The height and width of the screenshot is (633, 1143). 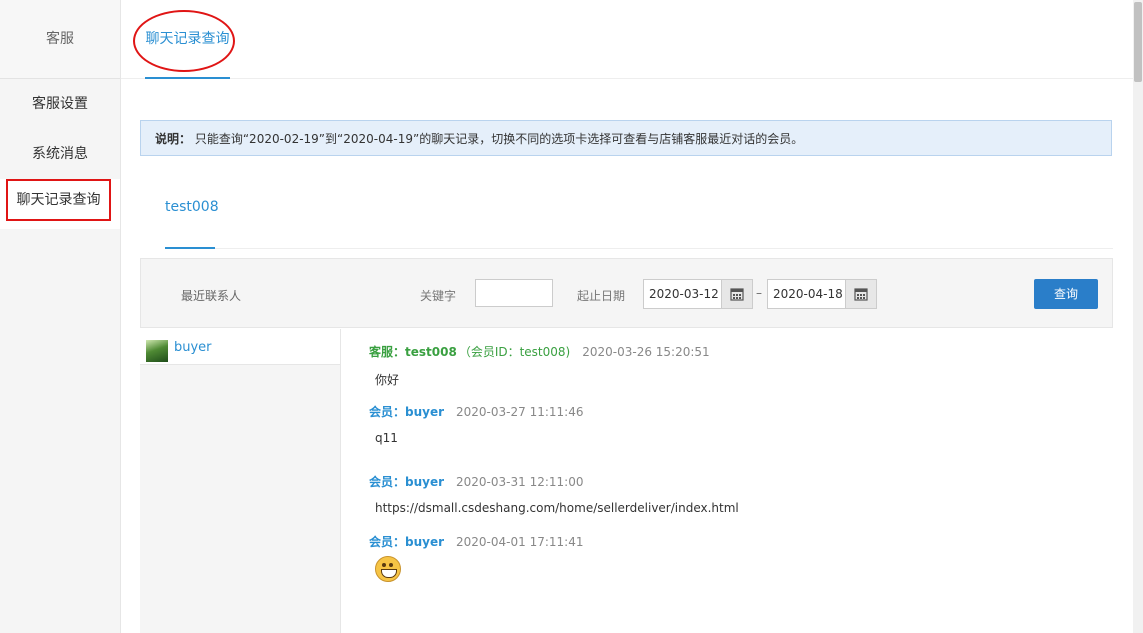 What do you see at coordinates (520, 412) in the screenshot?
I see `message-time: 2020-03-27 11:11:46` at bounding box center [520, 412].